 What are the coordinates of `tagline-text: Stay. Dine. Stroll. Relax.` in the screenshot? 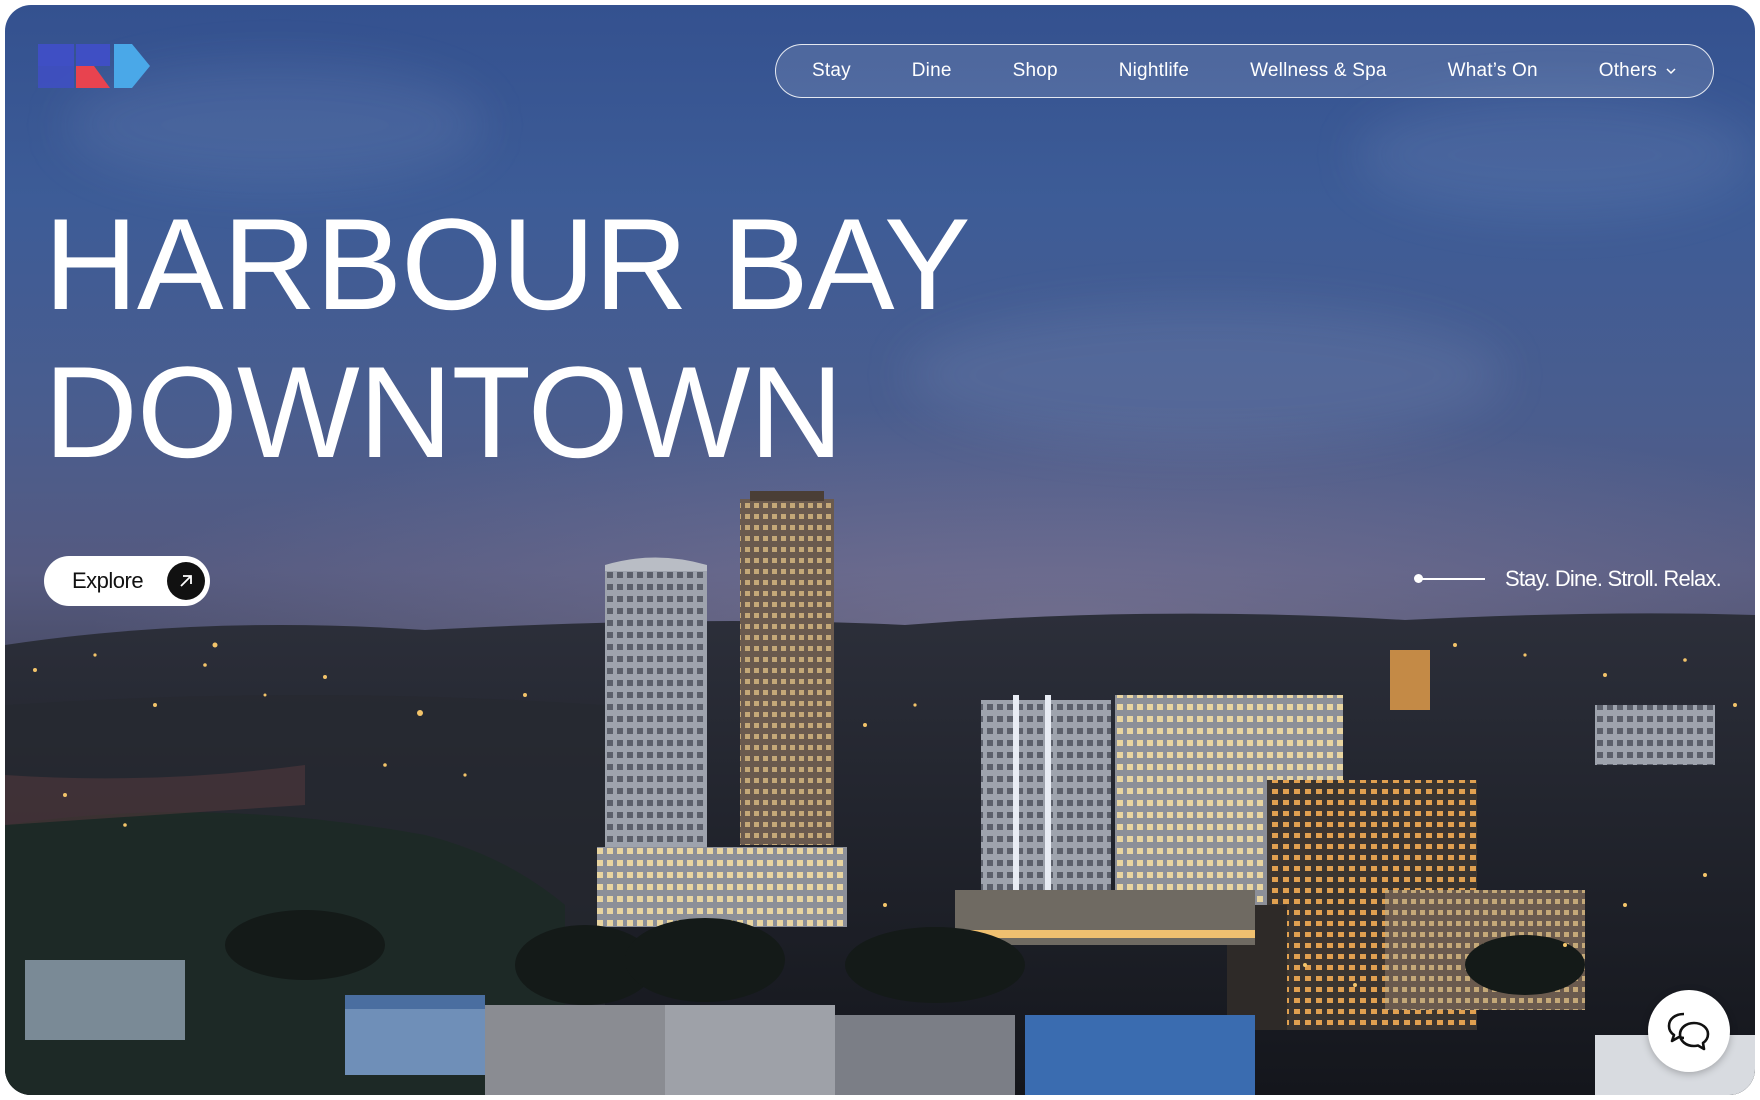 It's located at (1613, 578).